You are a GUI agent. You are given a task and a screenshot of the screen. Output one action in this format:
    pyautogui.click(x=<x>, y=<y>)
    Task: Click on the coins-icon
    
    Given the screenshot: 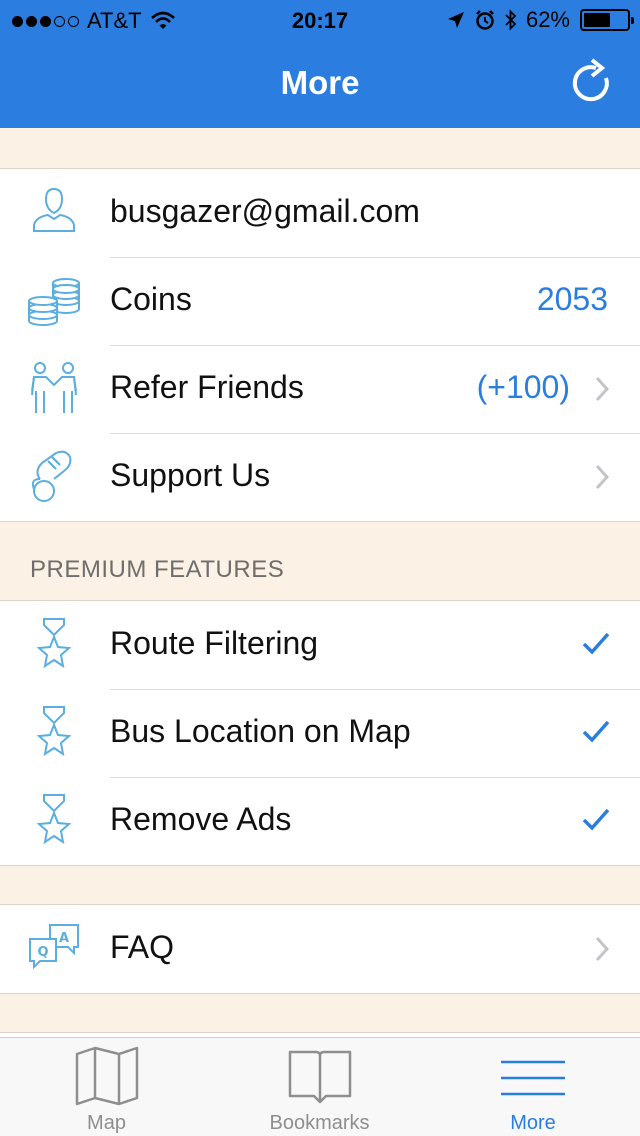 What is the action you would take?
    pyautogui.click(x=54, y=302)
    